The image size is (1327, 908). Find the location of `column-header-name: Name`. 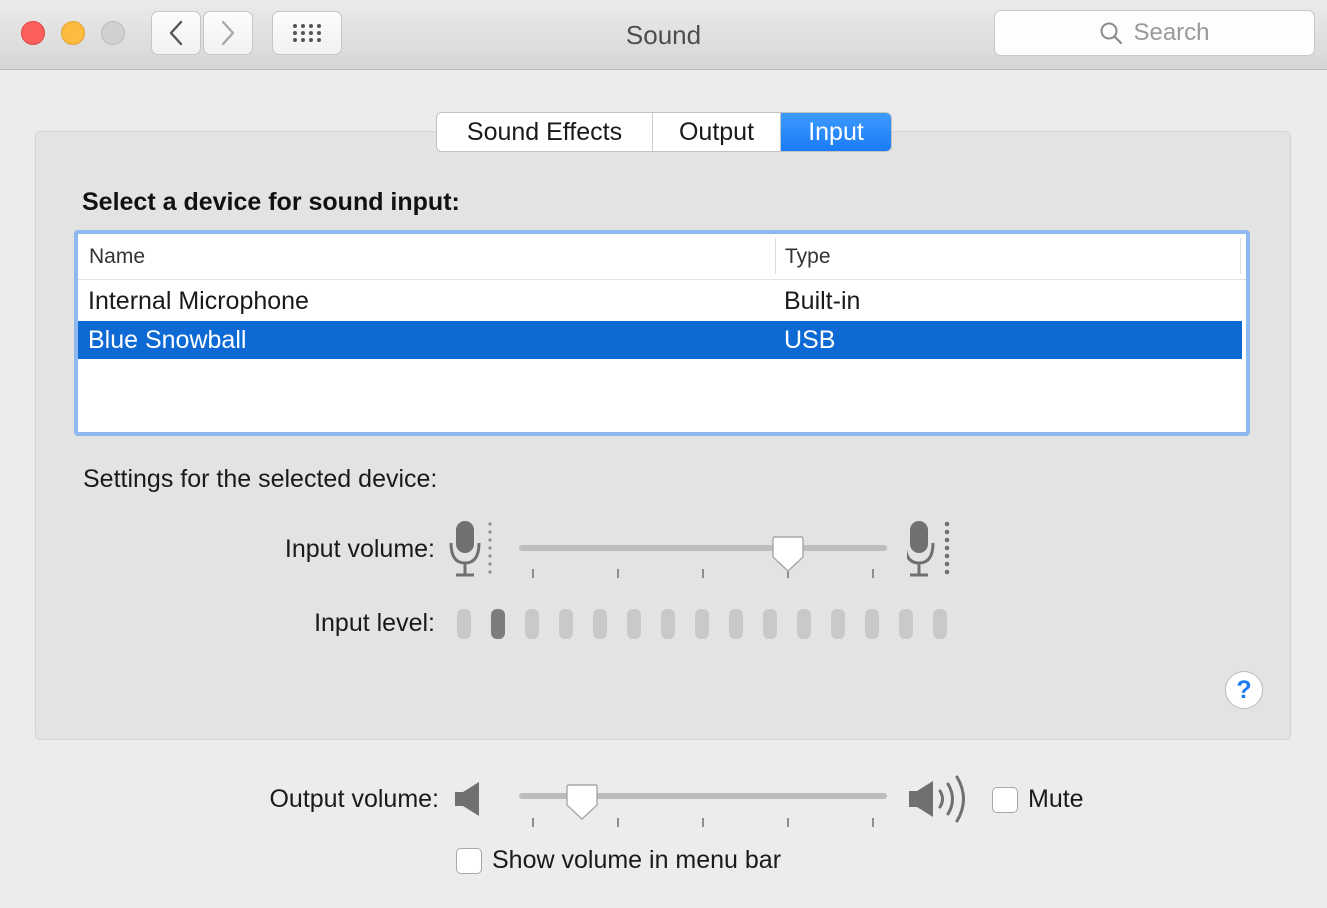

column-header-name: Name is located at coordinates (117, 257).